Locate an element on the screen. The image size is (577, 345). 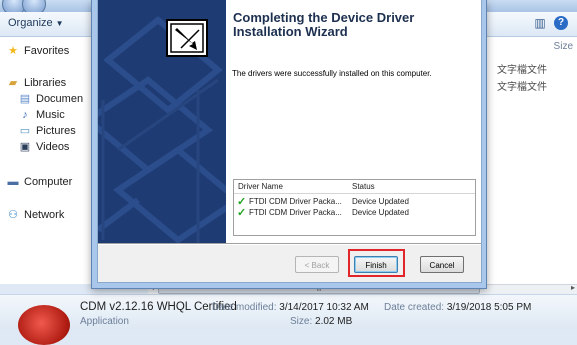
button-separator is located at coordinates (289, 244).